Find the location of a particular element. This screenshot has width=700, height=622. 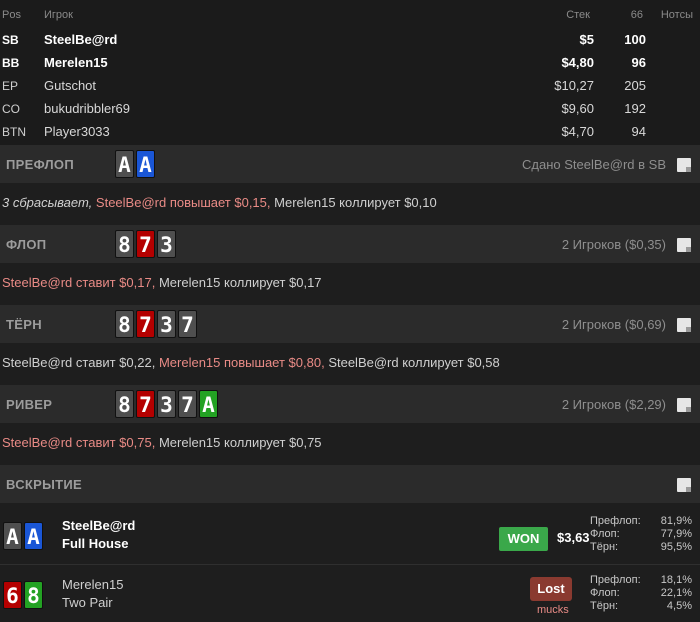

equity-value: 77,9% is located at coordinates (676, 534).